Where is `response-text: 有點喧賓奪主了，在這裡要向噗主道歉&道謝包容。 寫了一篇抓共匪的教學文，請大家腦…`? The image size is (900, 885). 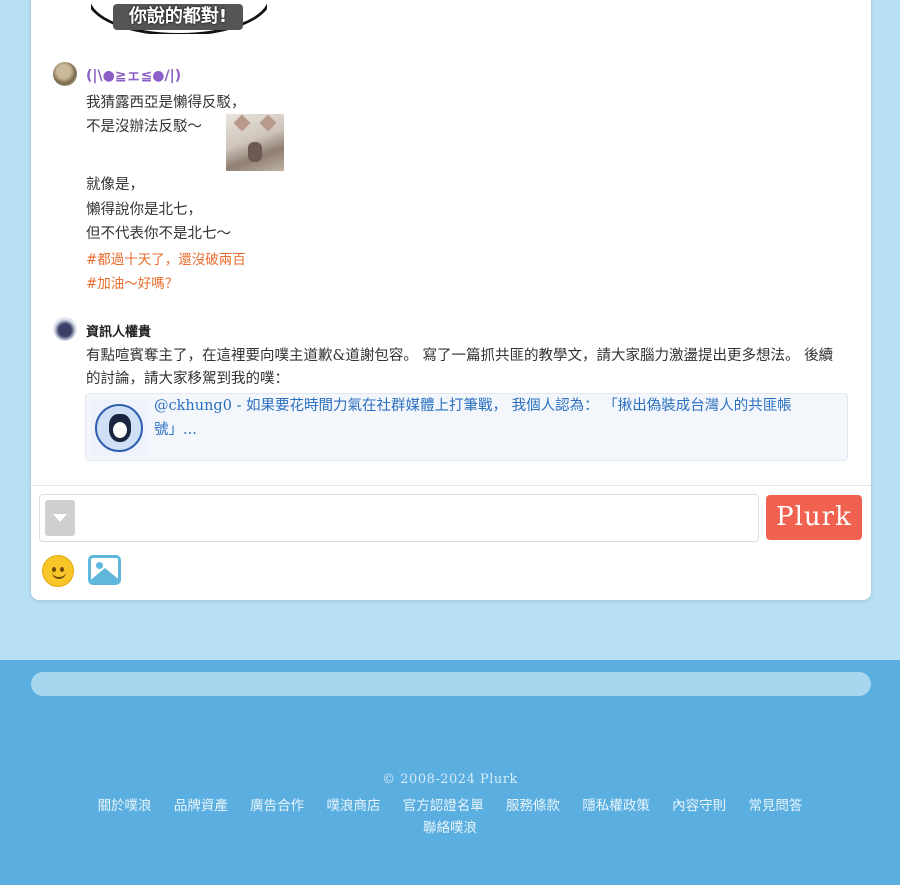
response-text: 有點喧賓奪主了，在這裡要向噗主道歉&道謝包容。 寫了一篇抓共匪的教學文，請大家腦… is located at coordinates (460, 367).